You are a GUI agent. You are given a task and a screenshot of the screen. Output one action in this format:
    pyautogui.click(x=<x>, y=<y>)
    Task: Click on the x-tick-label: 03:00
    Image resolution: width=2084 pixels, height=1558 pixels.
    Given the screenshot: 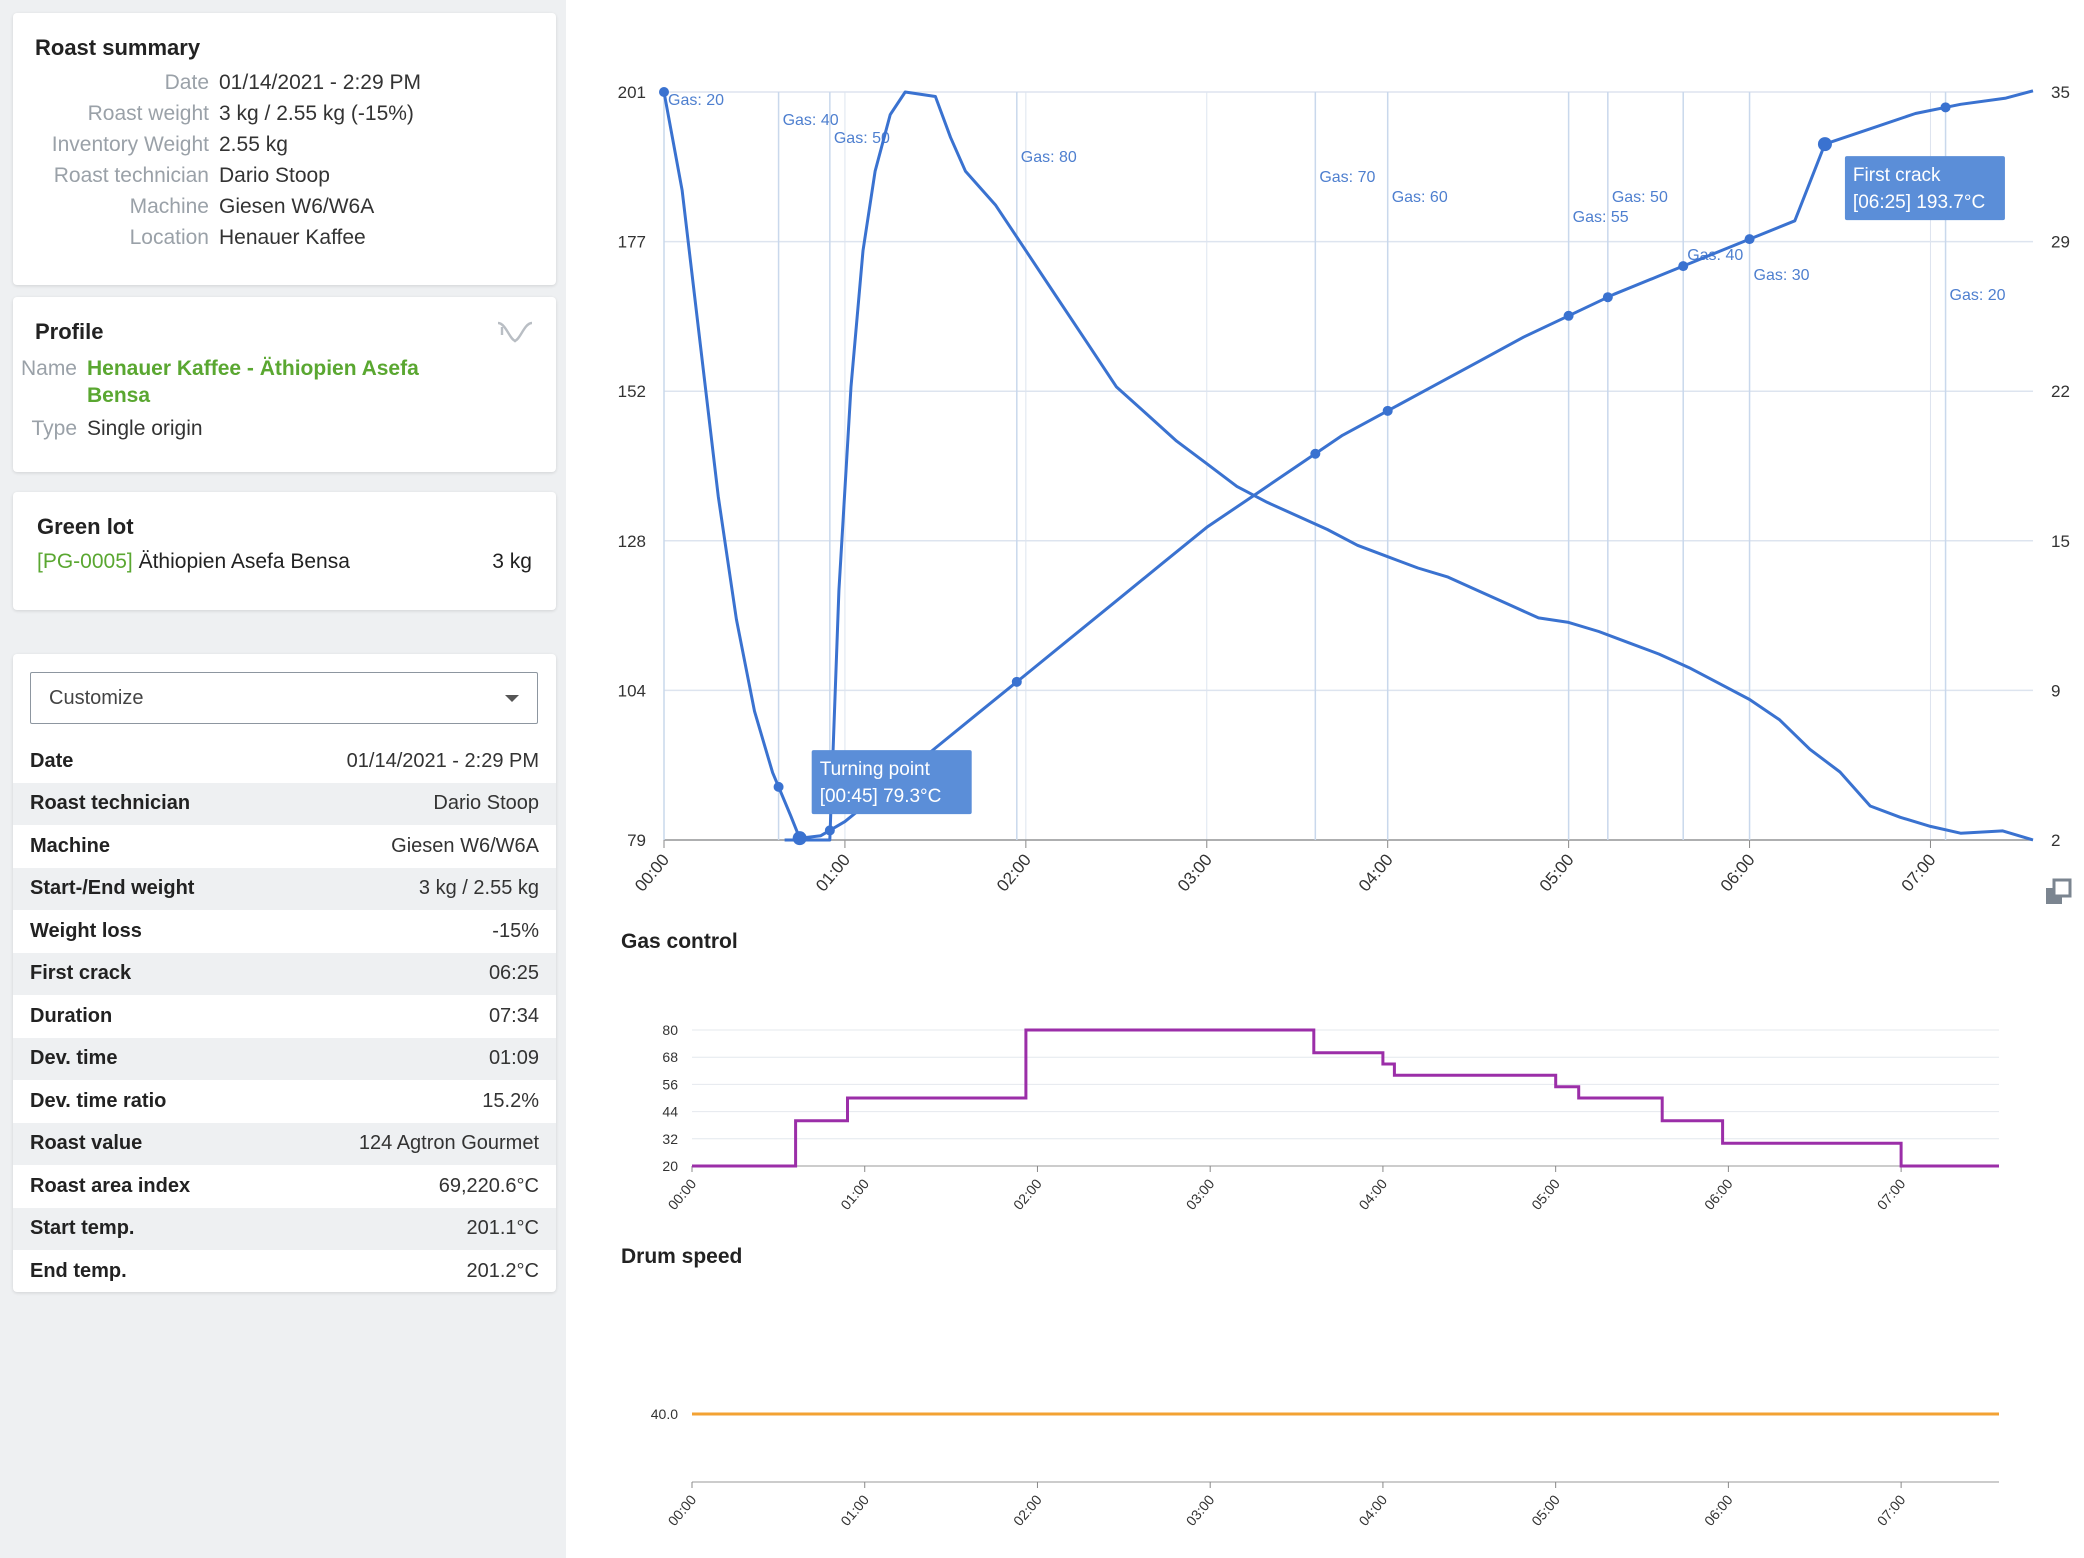 What is the action you would take?
    pyautogui.click(x=1195, y=872)
    